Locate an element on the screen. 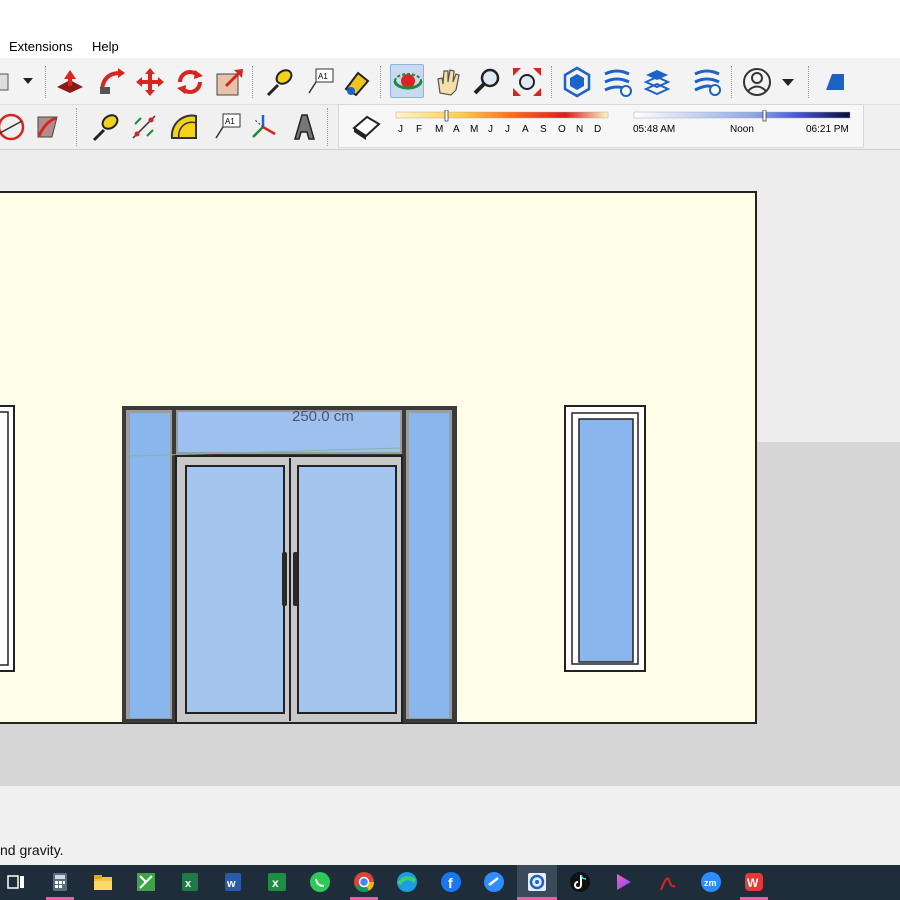 This screenshot has height=900, width=900. extension-warehouse-icon is located at coordinates (617, 82).